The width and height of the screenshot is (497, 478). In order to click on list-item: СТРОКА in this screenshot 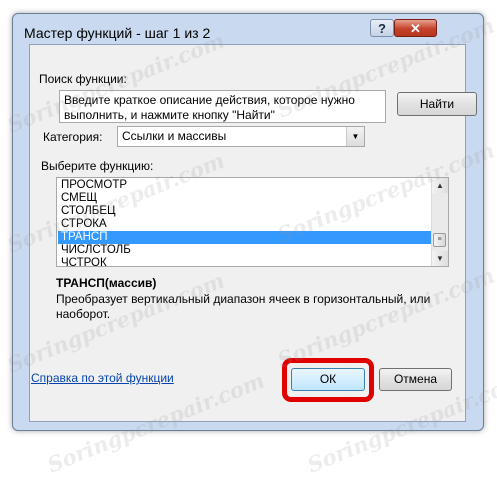, I will do `click(245, 224)`.